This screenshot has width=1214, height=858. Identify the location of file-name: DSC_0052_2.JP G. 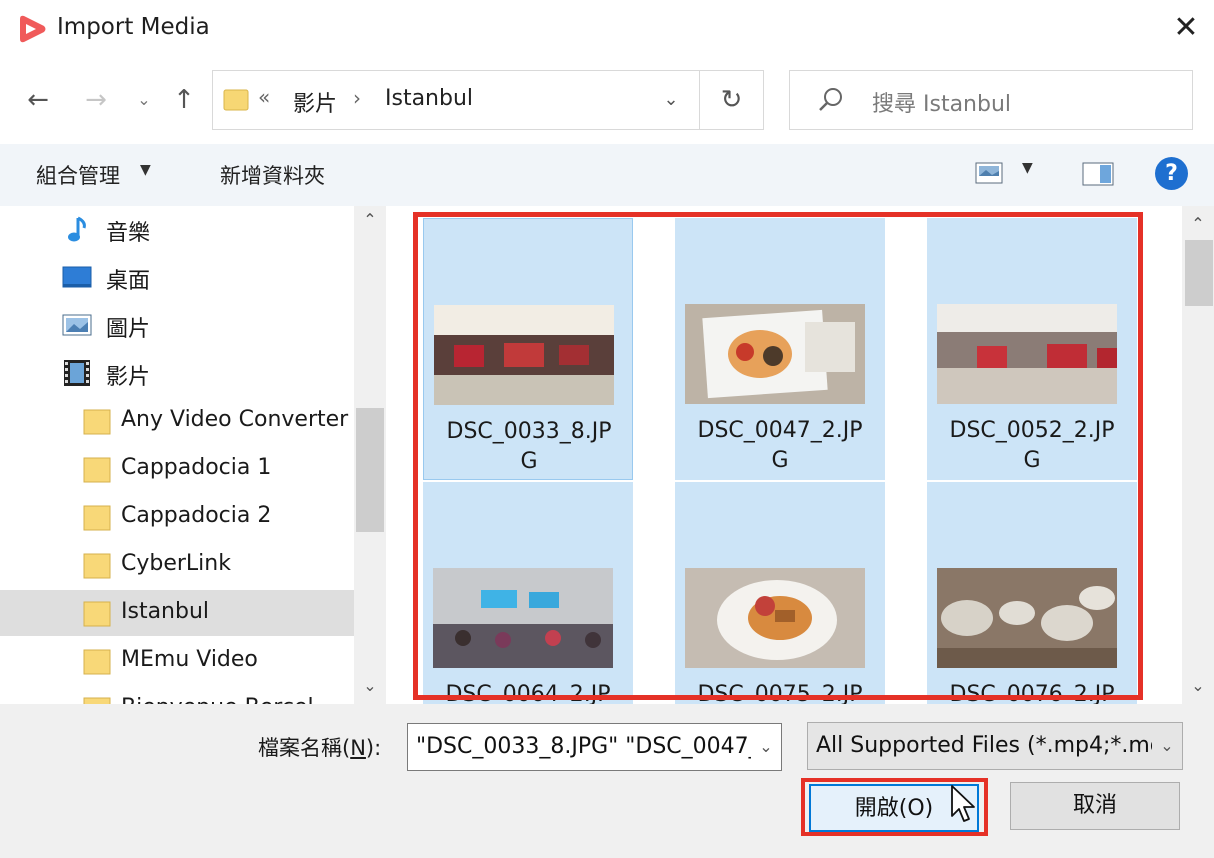
(1032, 446).